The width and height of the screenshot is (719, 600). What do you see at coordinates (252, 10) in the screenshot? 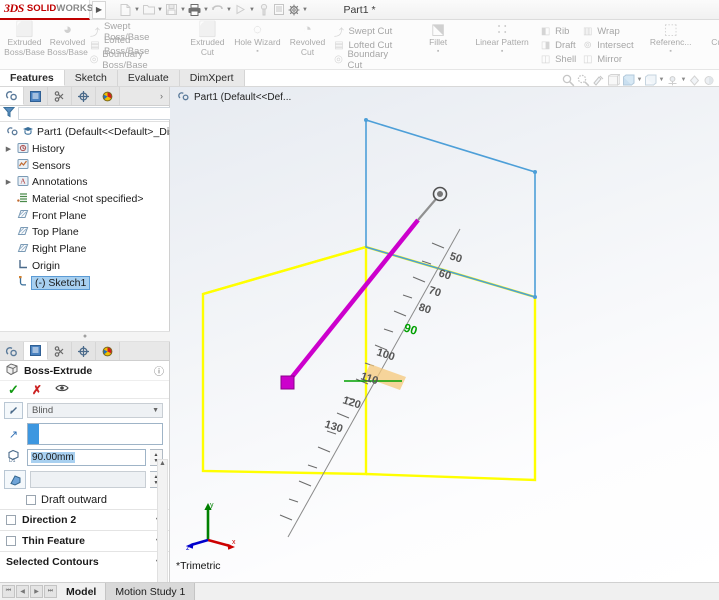
I see `rebuild-caret-icon: ▼` at bounding box center [252, 10].